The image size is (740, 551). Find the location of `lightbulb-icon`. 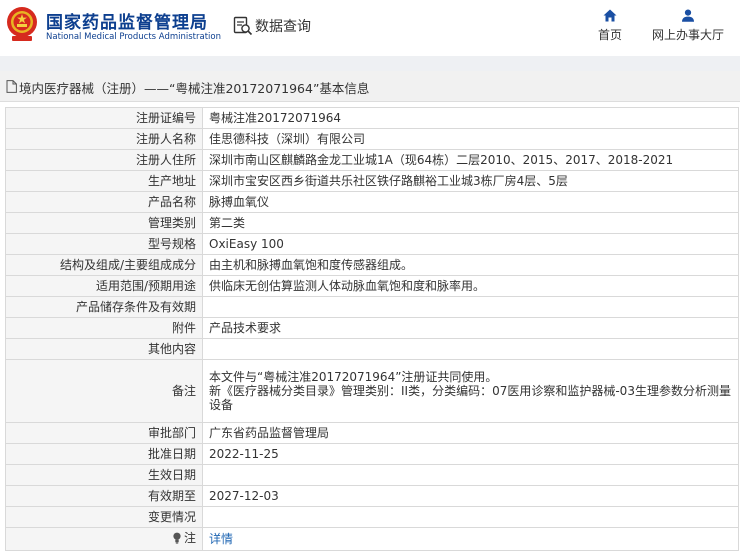

lightbulb-icon is located at coordinates (177, 538).